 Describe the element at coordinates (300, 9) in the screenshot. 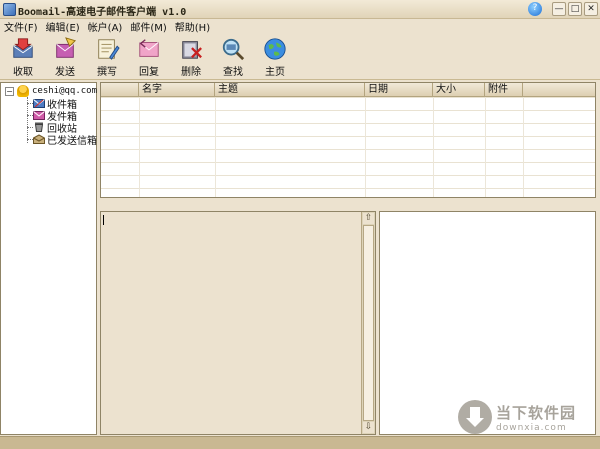

I see `title-bar: Boomail-高速电子邮件客户端 v1.0 ? — □ ✕` at that location.